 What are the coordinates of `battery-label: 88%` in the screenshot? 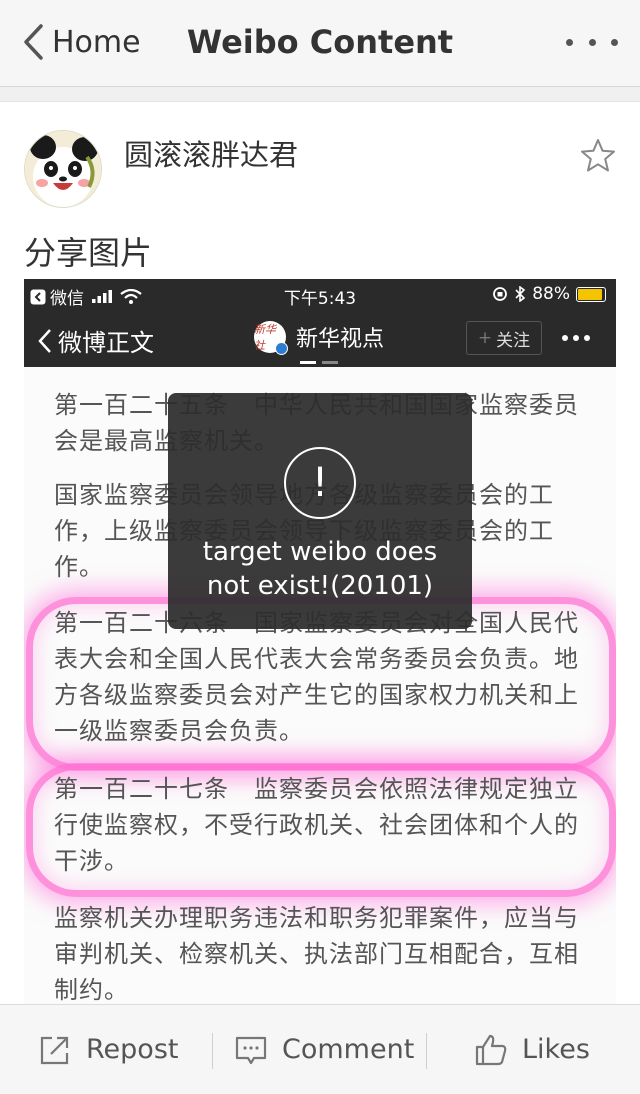 It's located at (551, 294).